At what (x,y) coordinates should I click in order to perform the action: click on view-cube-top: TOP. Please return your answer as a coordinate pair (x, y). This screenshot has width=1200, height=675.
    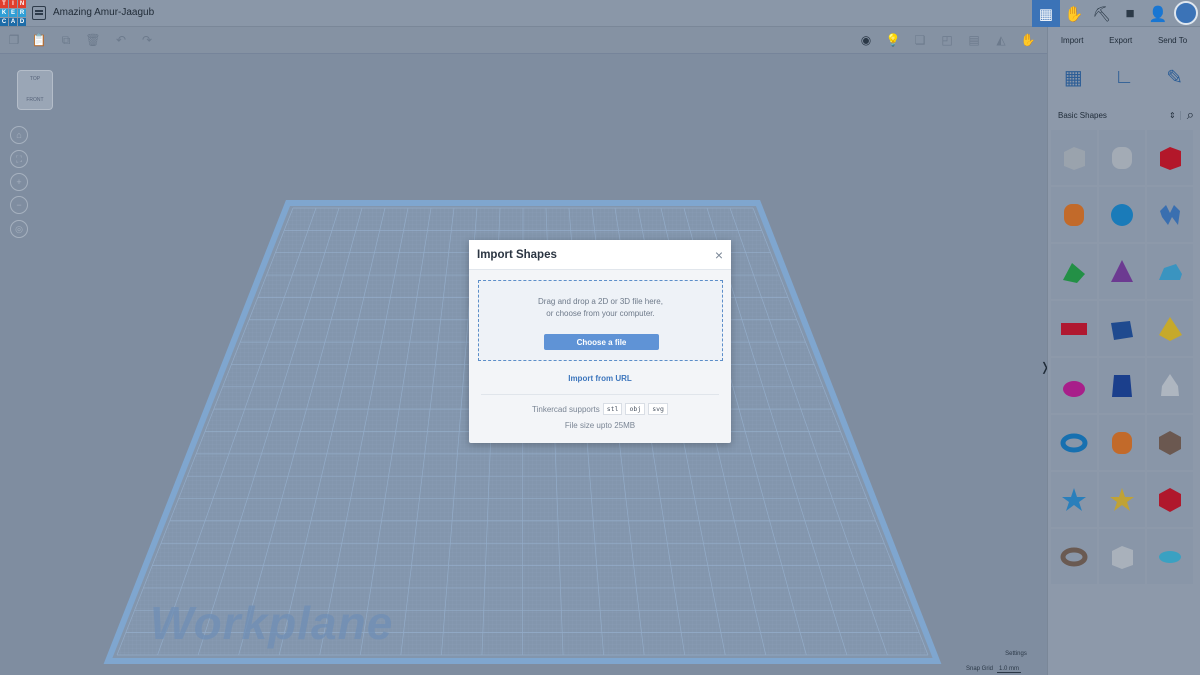
    Looking at the image, I should click on (35, 79).